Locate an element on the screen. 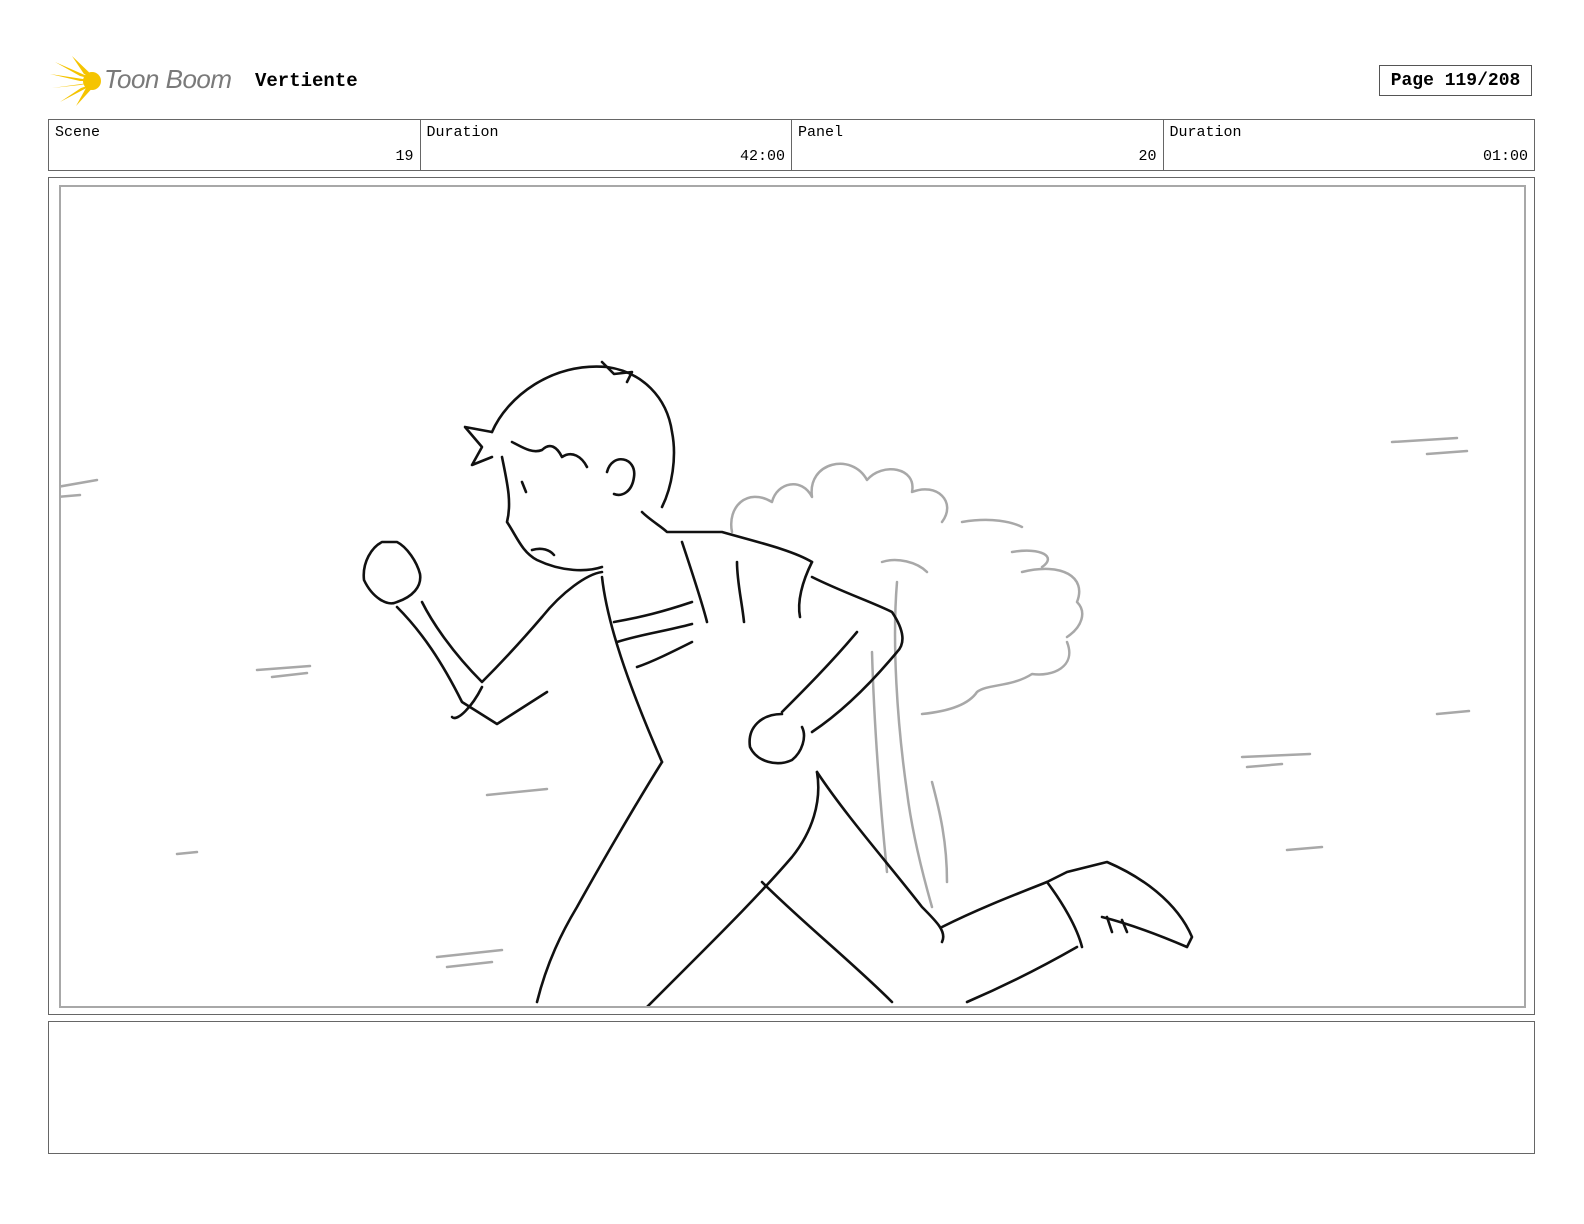 Image resolution: width=1584 pixels, height=1224 pixels. panel-duration-label: Duration is located at coordinates (1205, 132).